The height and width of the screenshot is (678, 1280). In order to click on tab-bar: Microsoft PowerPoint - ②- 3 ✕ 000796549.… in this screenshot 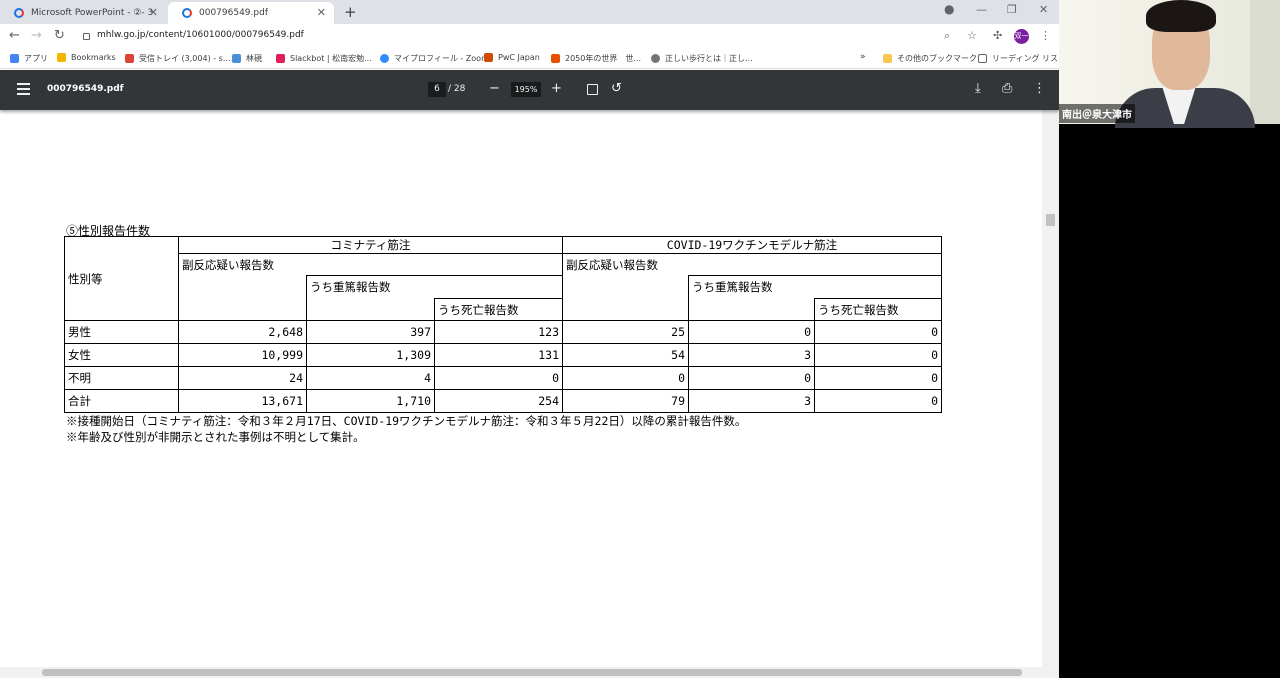, I will do `click(529, 12)`.